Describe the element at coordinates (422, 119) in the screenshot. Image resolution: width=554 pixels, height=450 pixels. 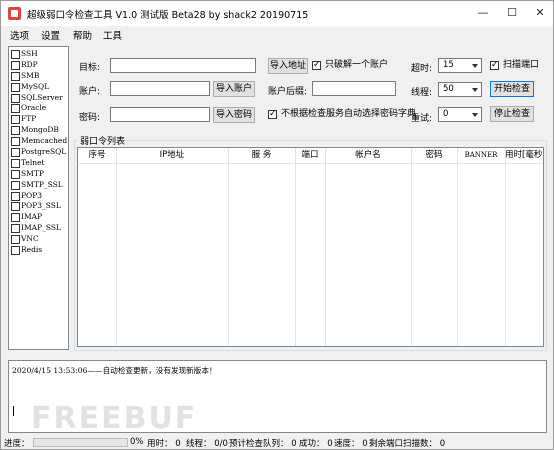
I see `retry-label: 重试:` at that location.